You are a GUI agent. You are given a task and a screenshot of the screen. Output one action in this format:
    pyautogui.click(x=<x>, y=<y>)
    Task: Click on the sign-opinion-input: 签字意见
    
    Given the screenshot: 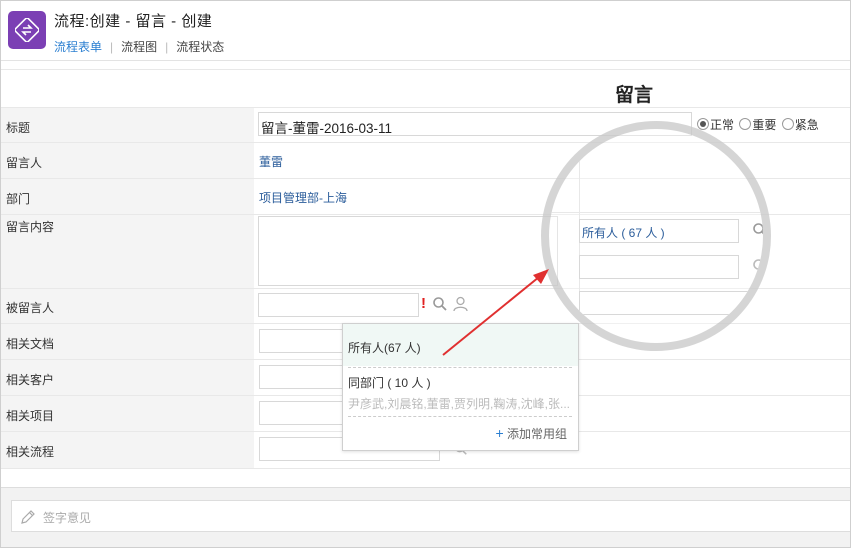 What is the action you would take?
    pyautogui.click(x=430, y=516)
    